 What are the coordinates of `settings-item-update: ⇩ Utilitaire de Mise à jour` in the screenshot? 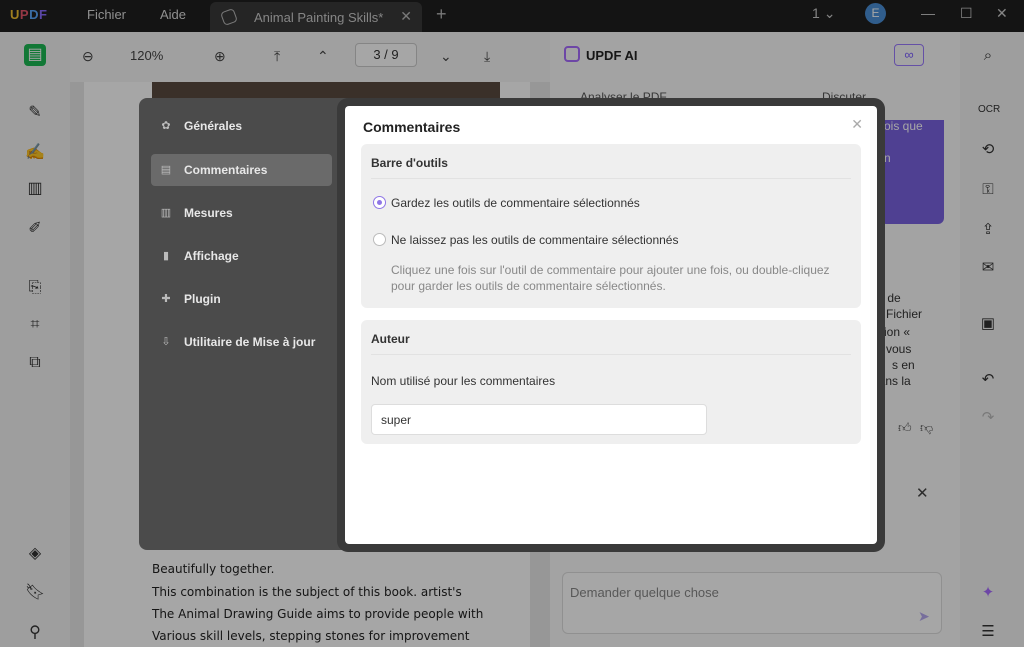 It's located at (241, 342).